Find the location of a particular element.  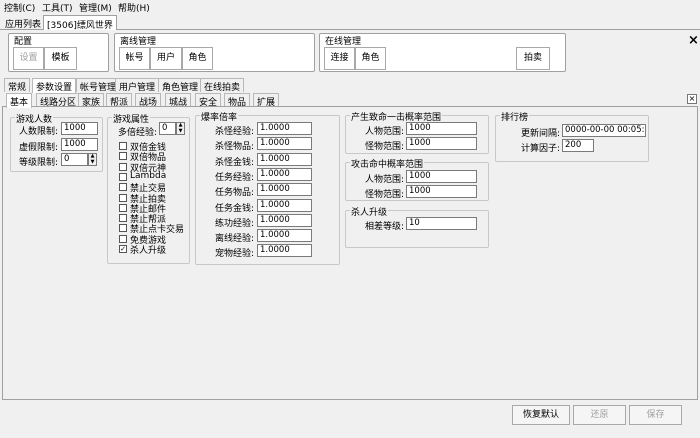

tab-battlefield: 战场 is located at coordinates (148, 100).